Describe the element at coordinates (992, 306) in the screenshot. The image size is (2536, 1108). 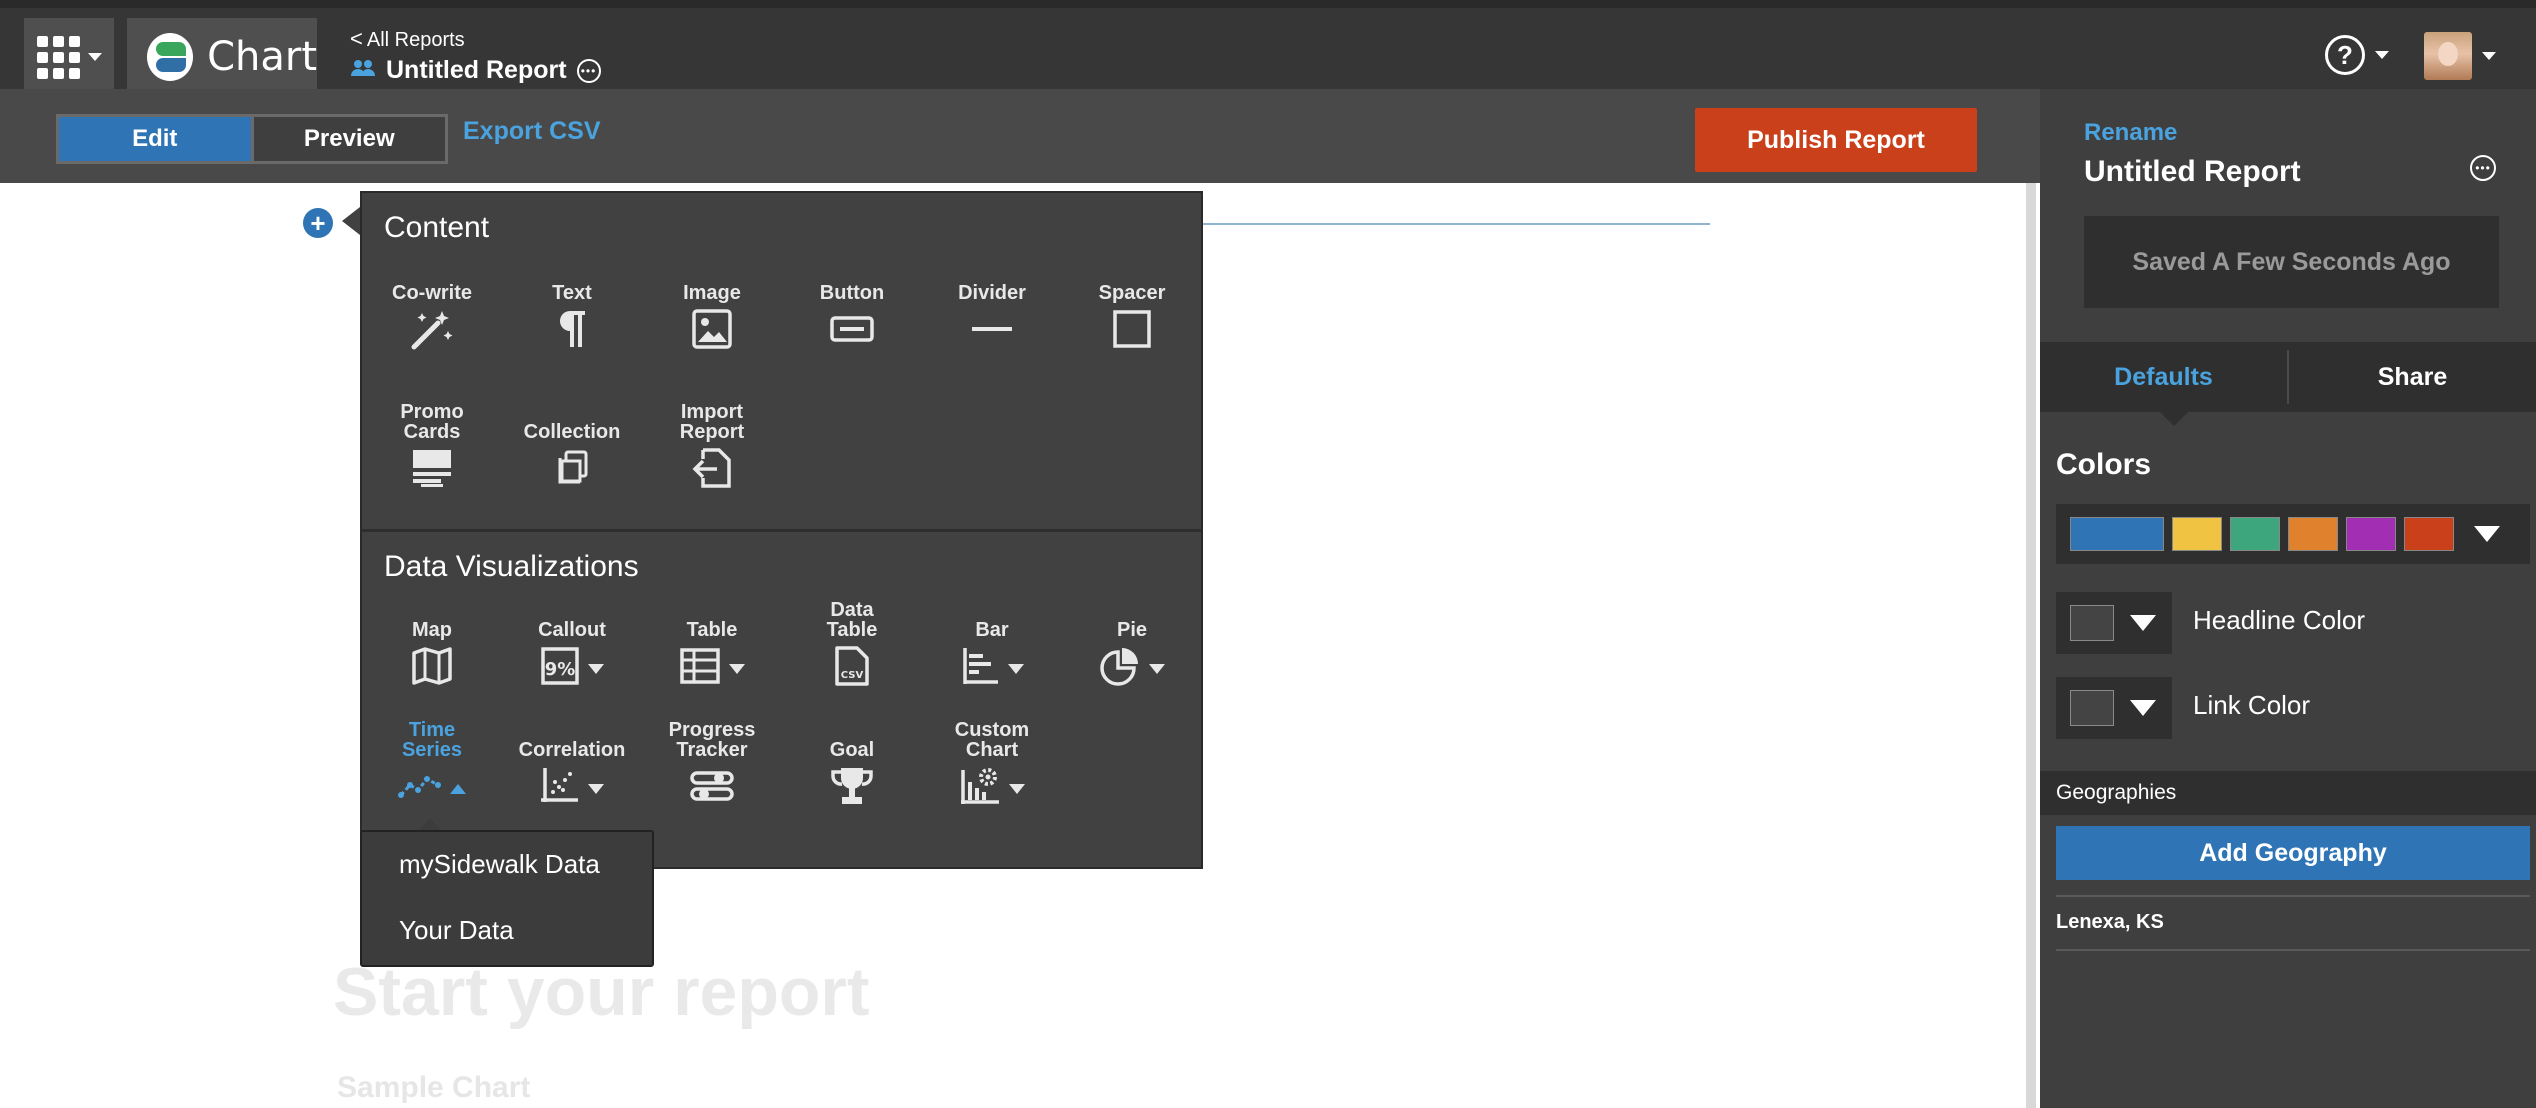
I see `tool-divider: Divider` at that location.